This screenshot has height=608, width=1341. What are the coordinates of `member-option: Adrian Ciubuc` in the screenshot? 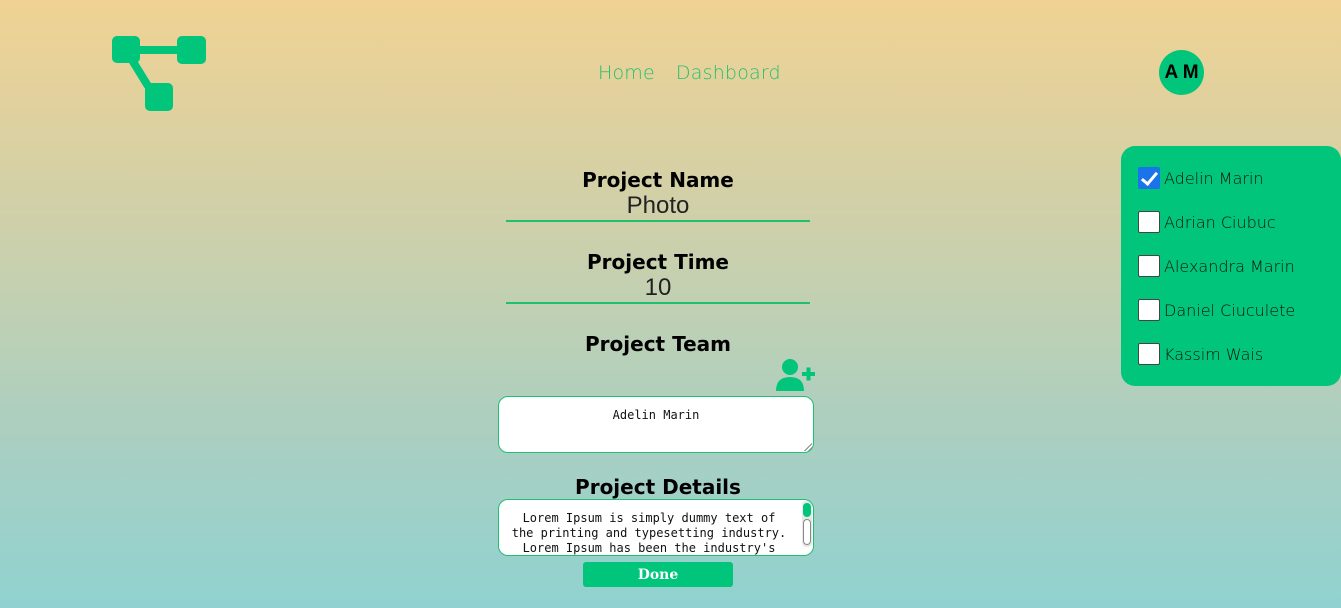 It's located at (1207, 222).